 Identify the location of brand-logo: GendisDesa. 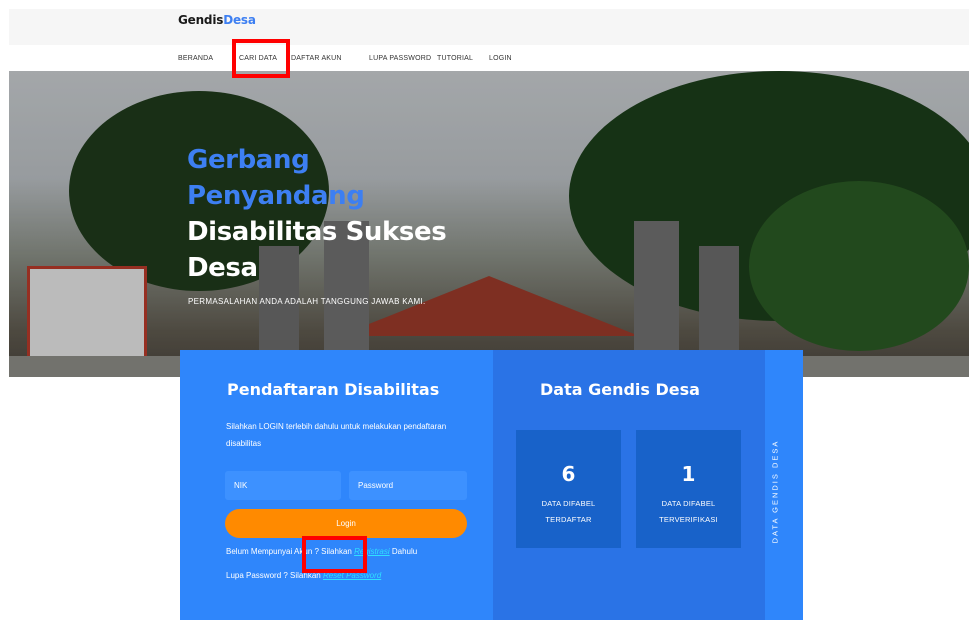
(217, 20).